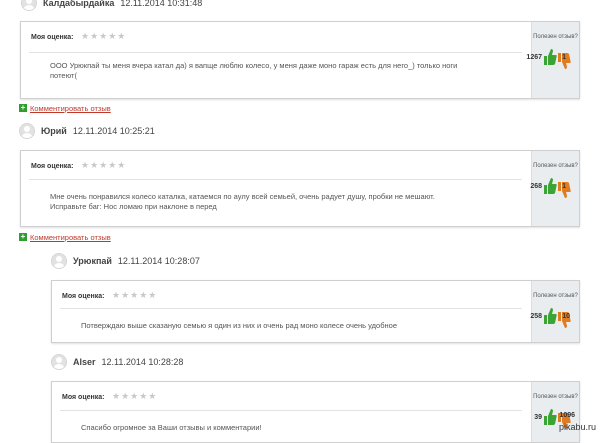 The width and height of the screenshot is (600, 443). Describe the element at coordinates (158, 261) in the screenshot. I see `review-date: 12.11.2014 10:28:07` at that location.